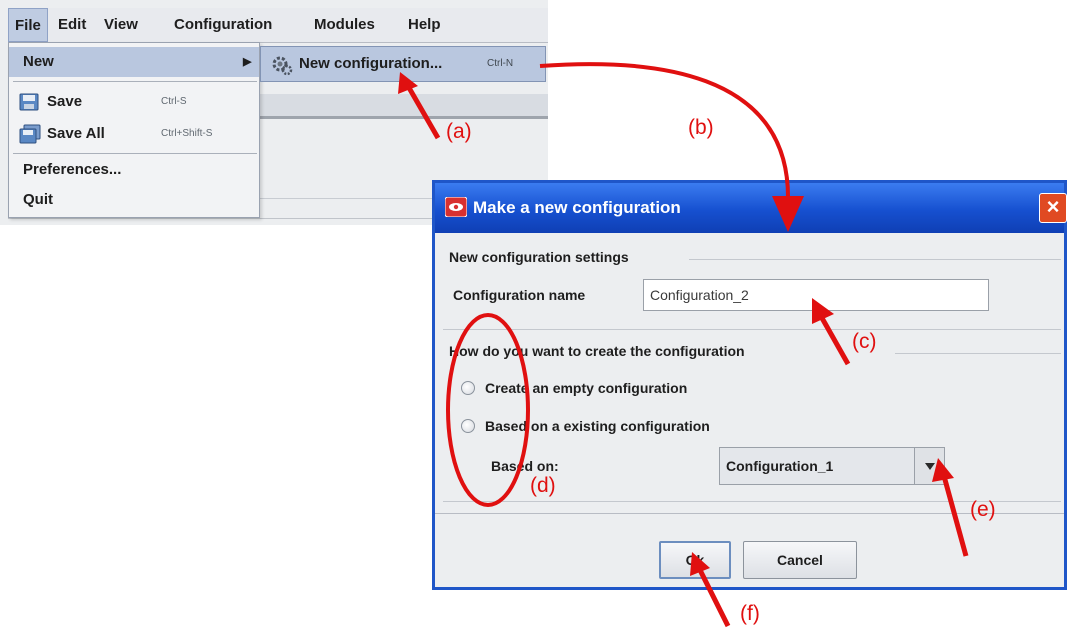  I want to click on menu-item-quit: Quit, so click(134, 200).